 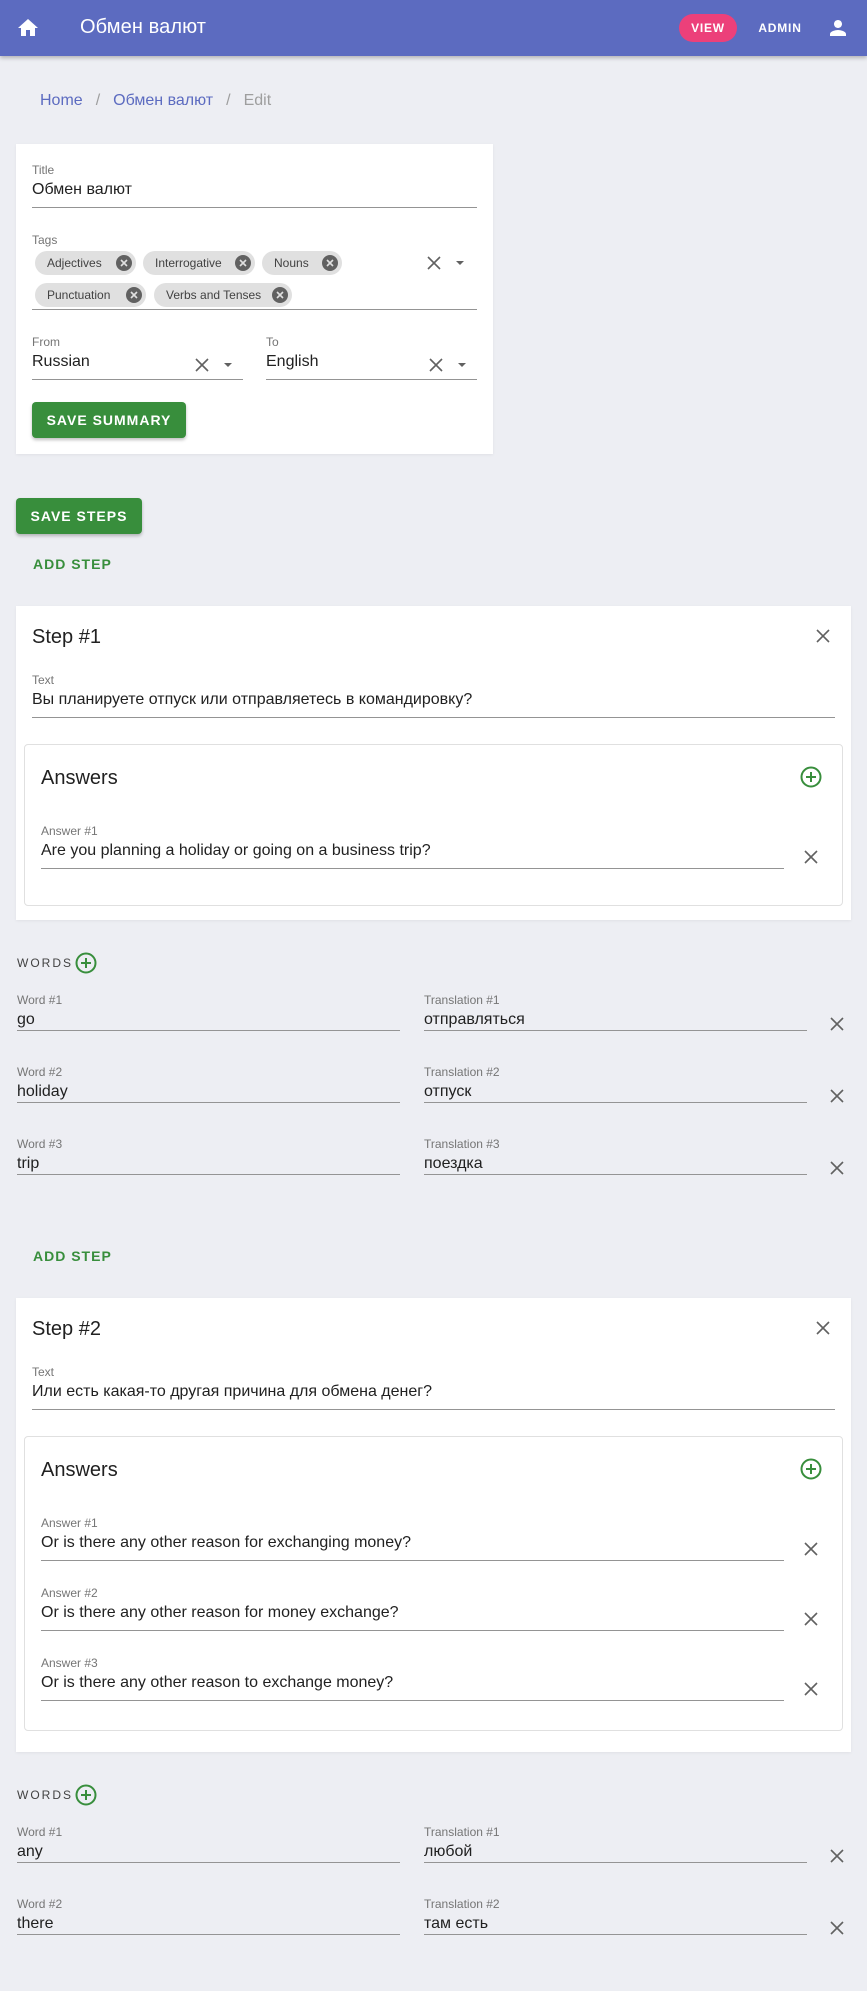 I want to click on step-title: Step #2, so click(x=66, y=1329).